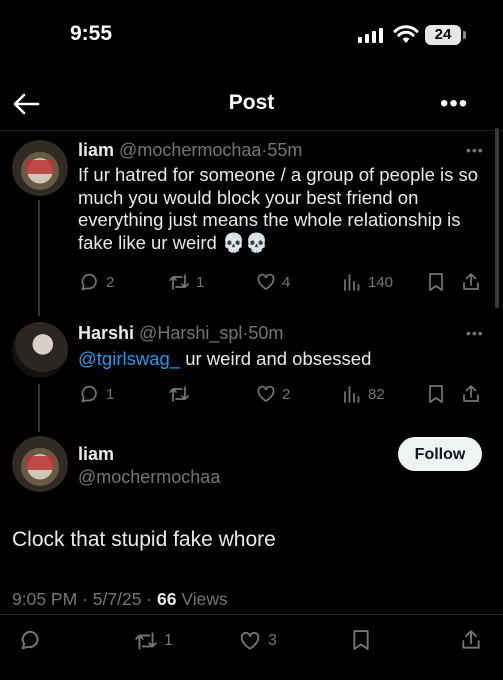  What do you see at coordinates (286, 394) in the screenshot?
I see `like-count: 2` at bounding box center [286, 394].